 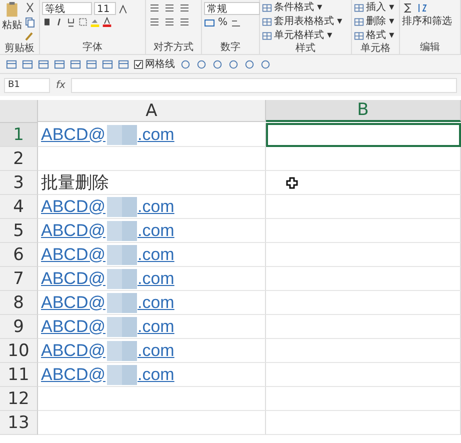 What do you see at coordinates (173, 47) in the screenshot?
I see `group-label: 对齐方式` at bounding box center [173, 47].